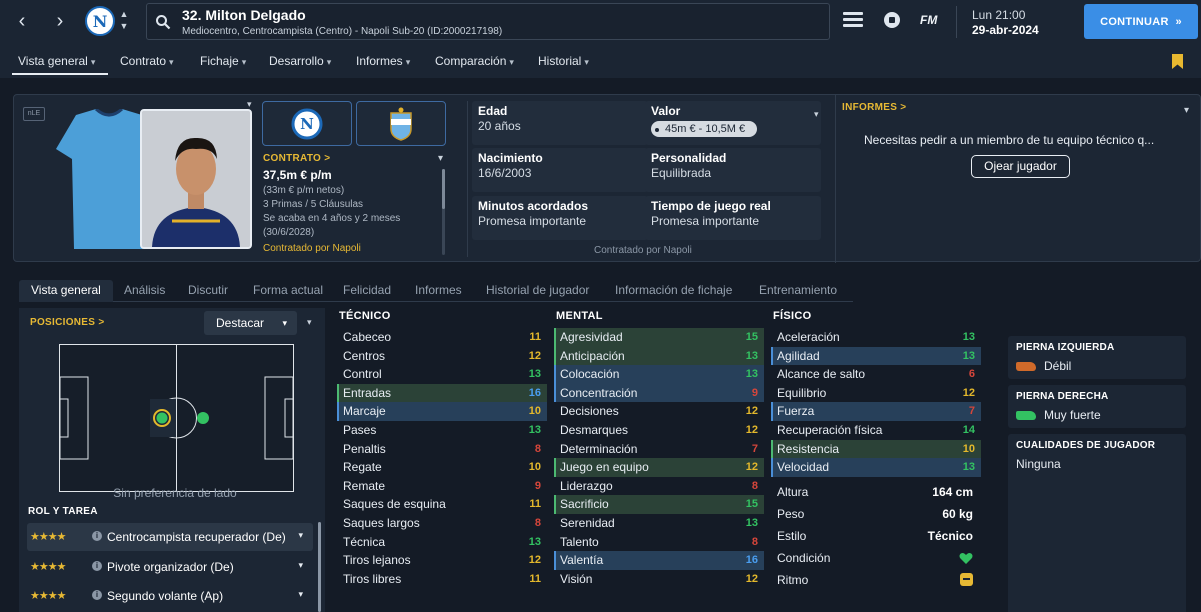 The image size is (1201, 612). What do you see at coordinates (319, 567) in the screenshot?
I see `roles-scrollbar` at bounding box center [319, 567].